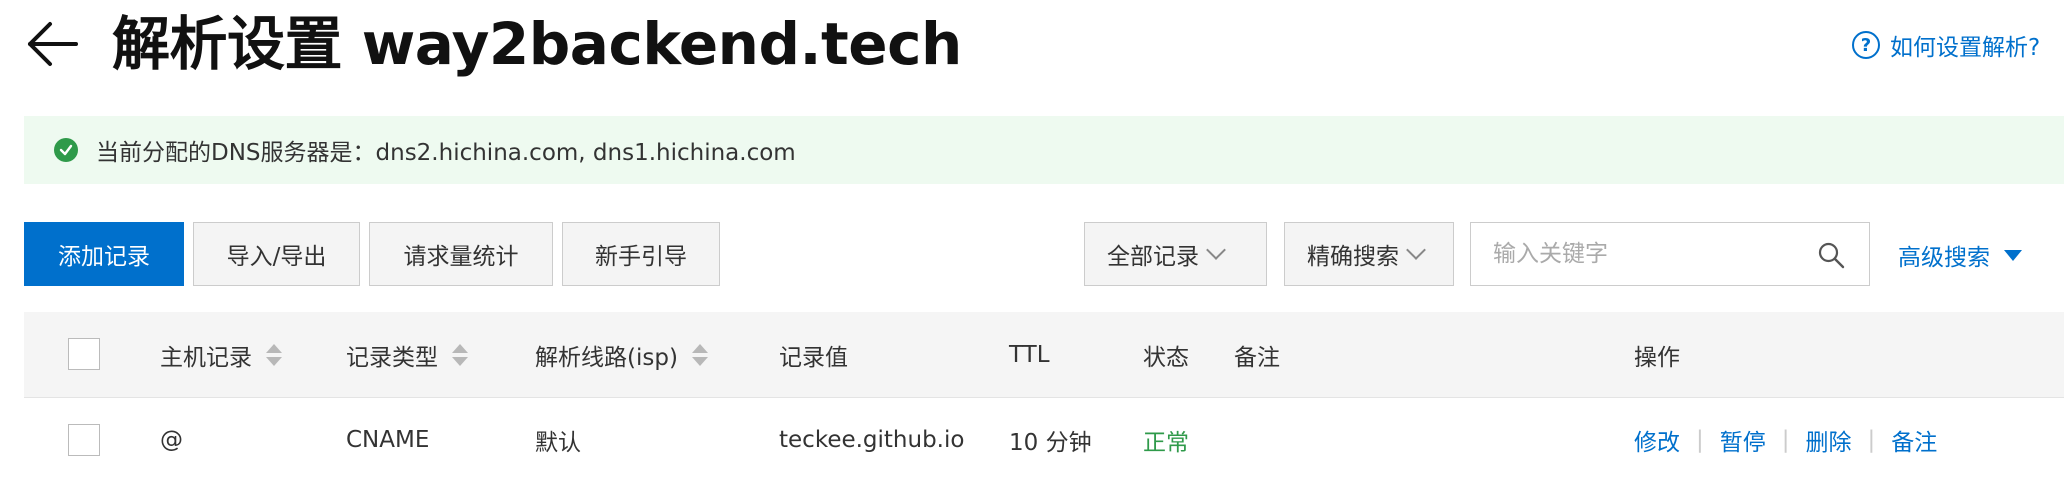 Image resolution: width=2070 pixels, height=482 pixels. I want to click on cell-status: 正常, so click(1166, 443).